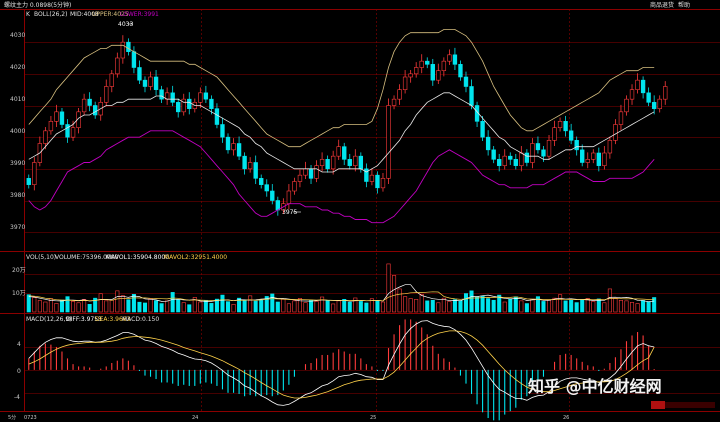 This screenshot has height=422, width=720. What do you see at coordinates (684, 5) in the screenshot?
I see `help-button: 帮助` at bounding box center [684, 5].